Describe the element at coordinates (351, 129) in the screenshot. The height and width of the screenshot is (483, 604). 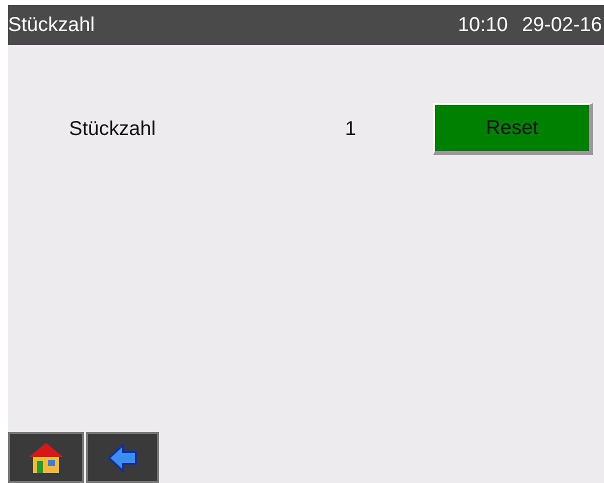
I see `counter-value: 1` at that location.